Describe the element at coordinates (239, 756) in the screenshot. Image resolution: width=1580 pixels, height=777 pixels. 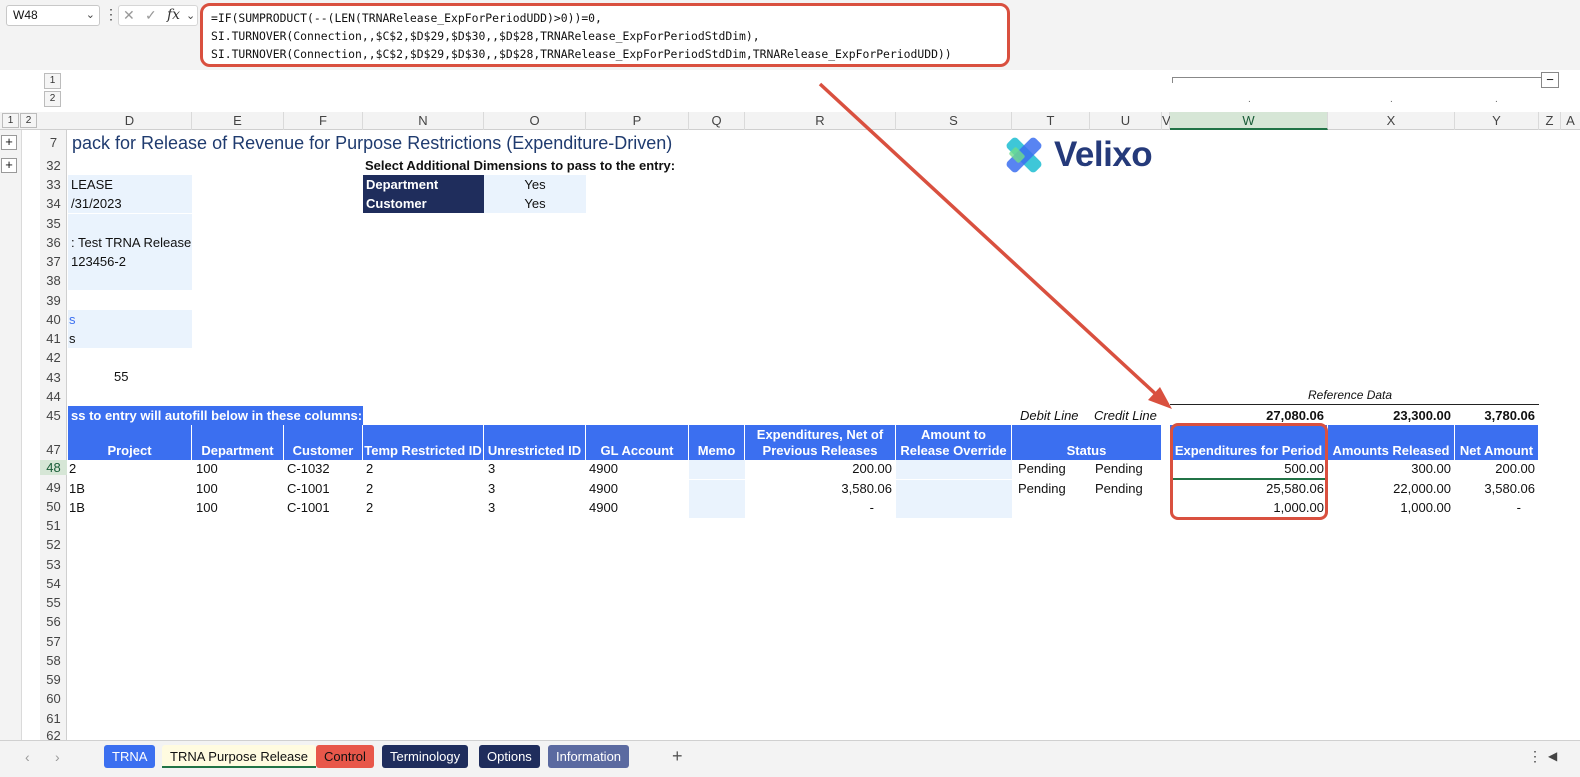
I see `sheet-tab-trna-purpose-release: TRNA Purpose Release` at that location.